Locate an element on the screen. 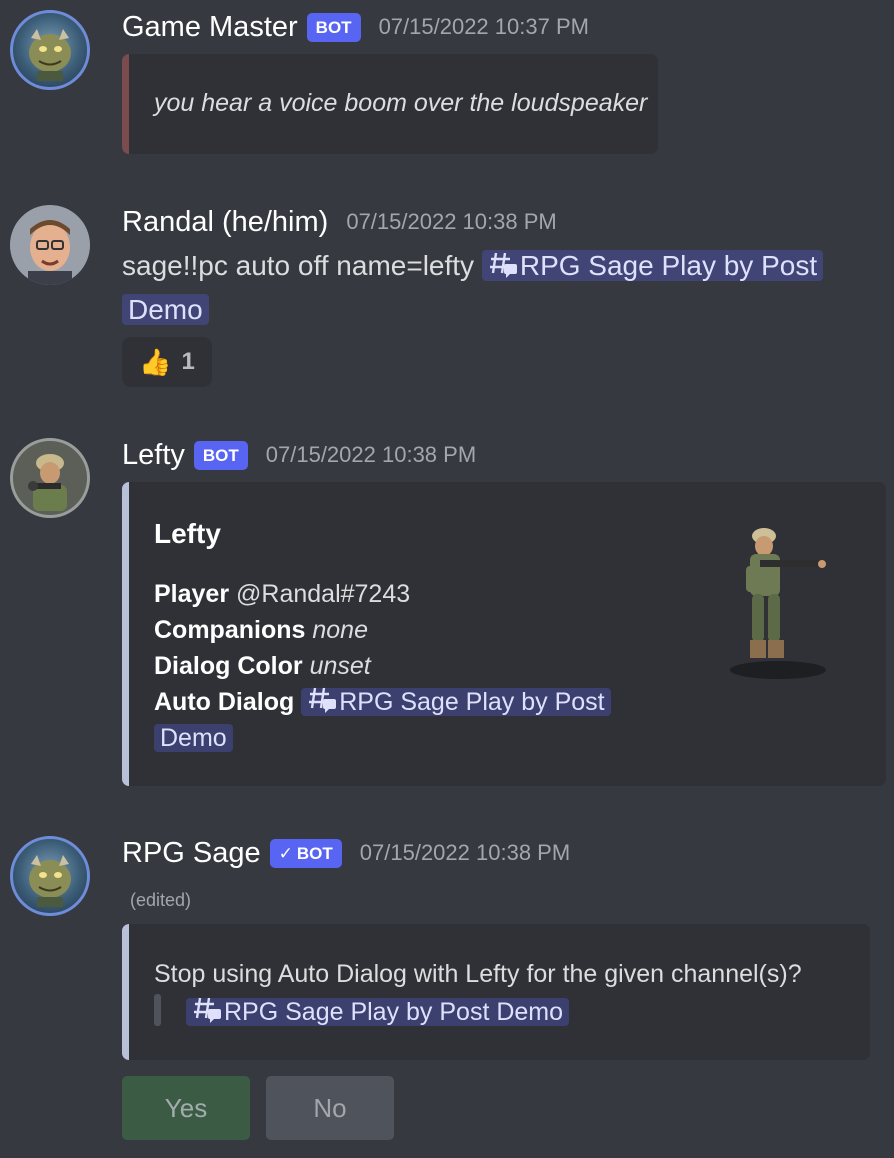  field-value: unset is located at coordinates (340, 666).